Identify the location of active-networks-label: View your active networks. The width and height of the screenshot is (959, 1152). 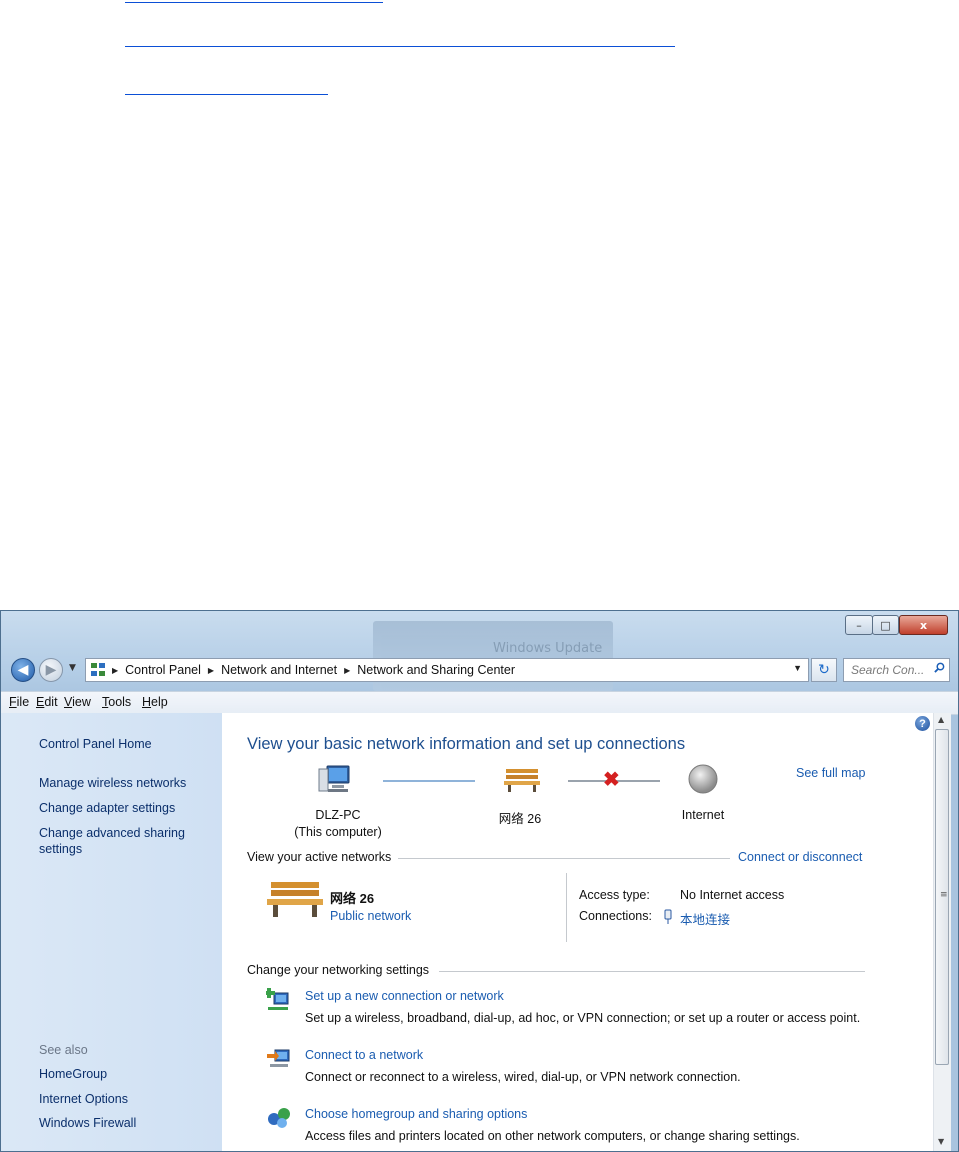
(319, 857).